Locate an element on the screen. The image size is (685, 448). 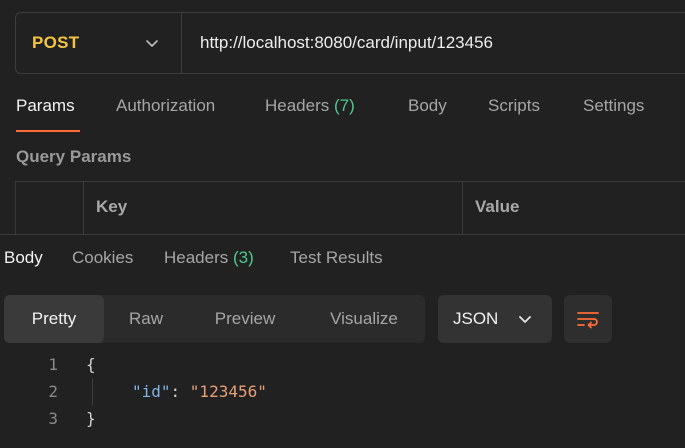
view-pretty-button: Pretty is located at coordinates (54, 319).